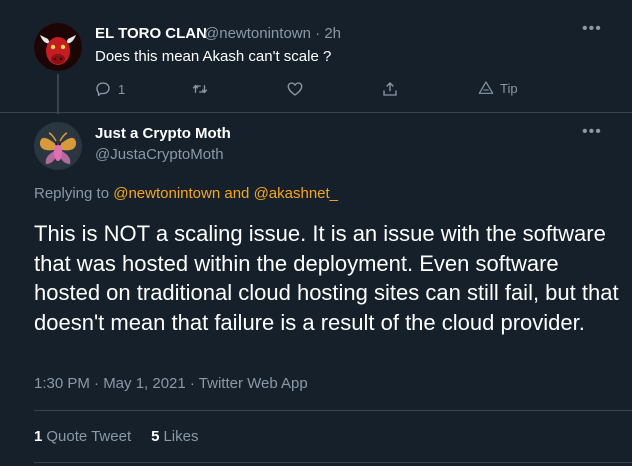  I want to click on heart-icon, so click(295, 89).